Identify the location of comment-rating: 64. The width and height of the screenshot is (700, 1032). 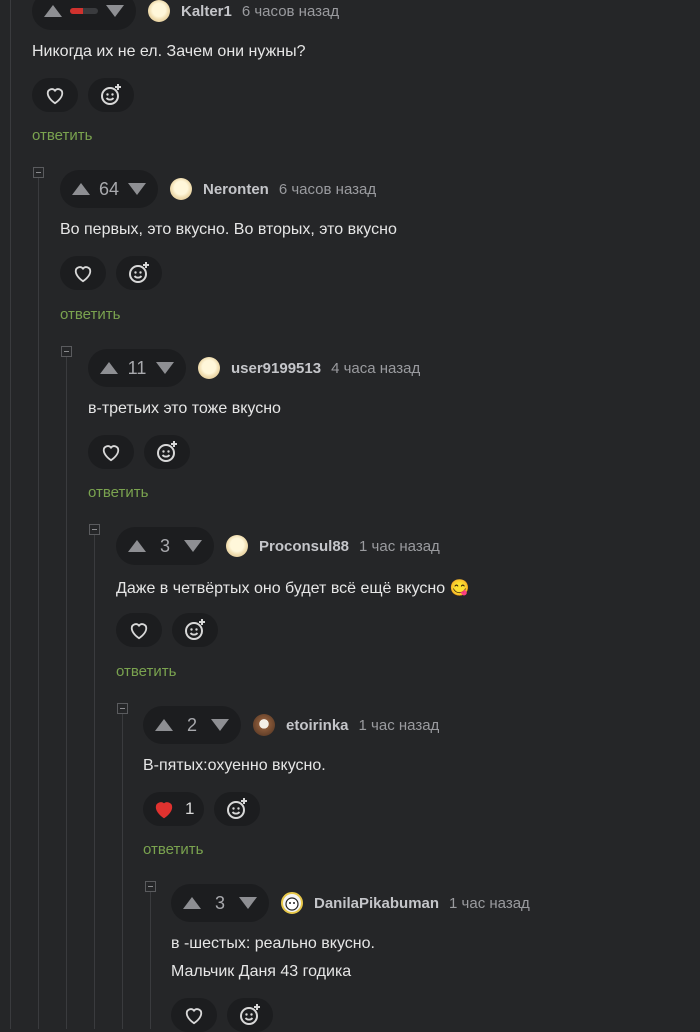
(109, 188).